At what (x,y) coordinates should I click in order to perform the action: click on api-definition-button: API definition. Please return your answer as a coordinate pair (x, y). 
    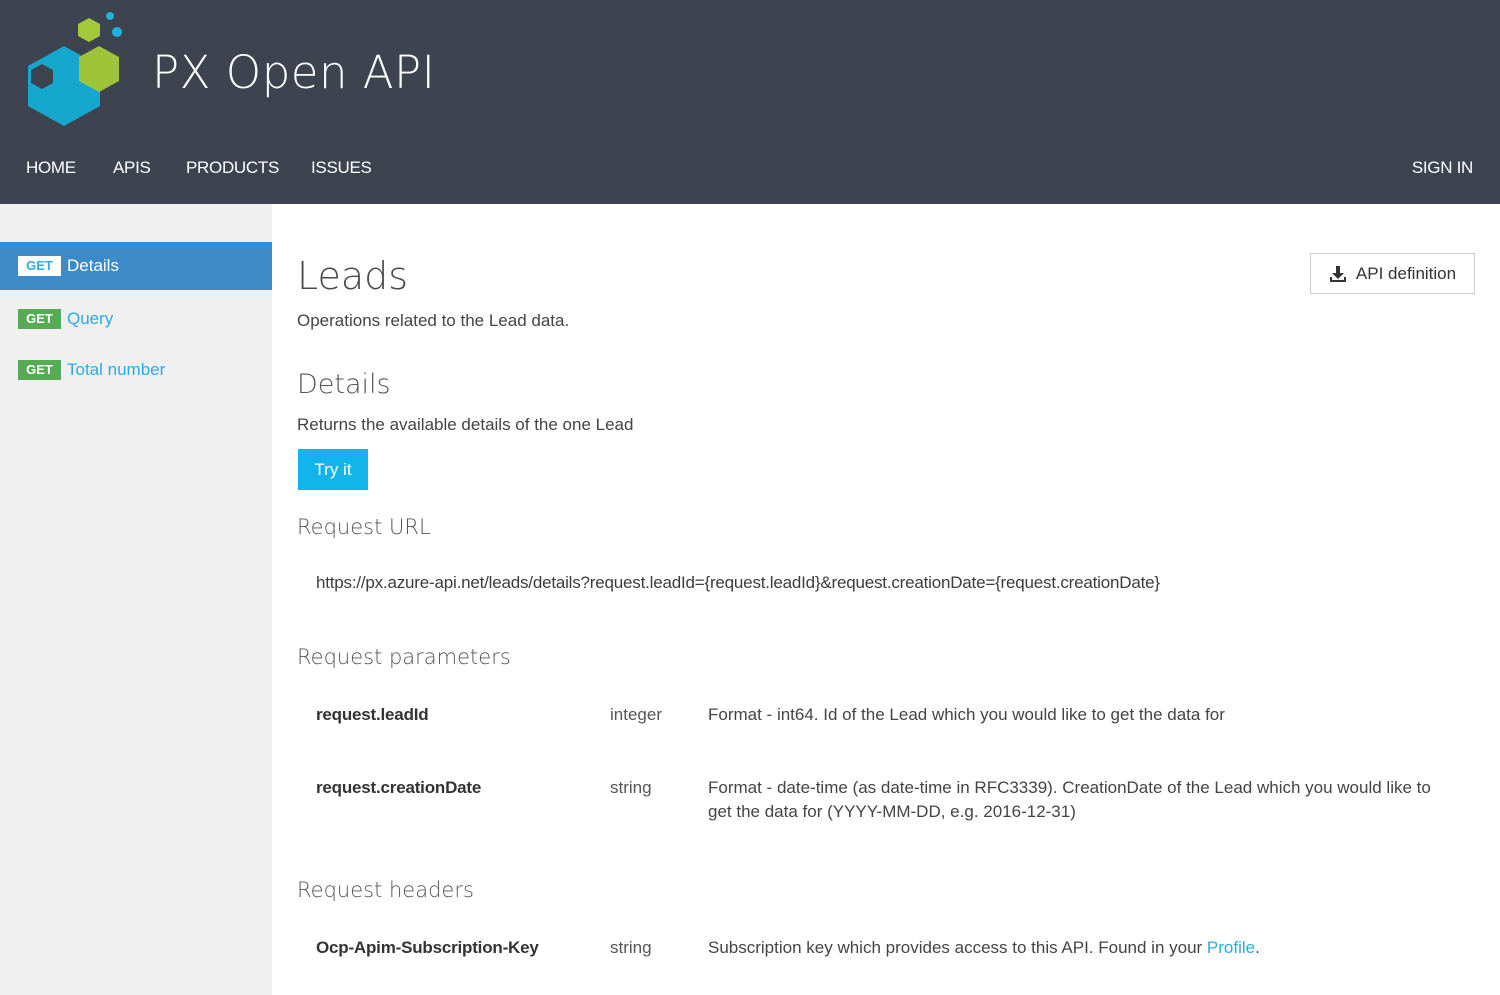
    Looking at the image, I should click on (1392, 273).